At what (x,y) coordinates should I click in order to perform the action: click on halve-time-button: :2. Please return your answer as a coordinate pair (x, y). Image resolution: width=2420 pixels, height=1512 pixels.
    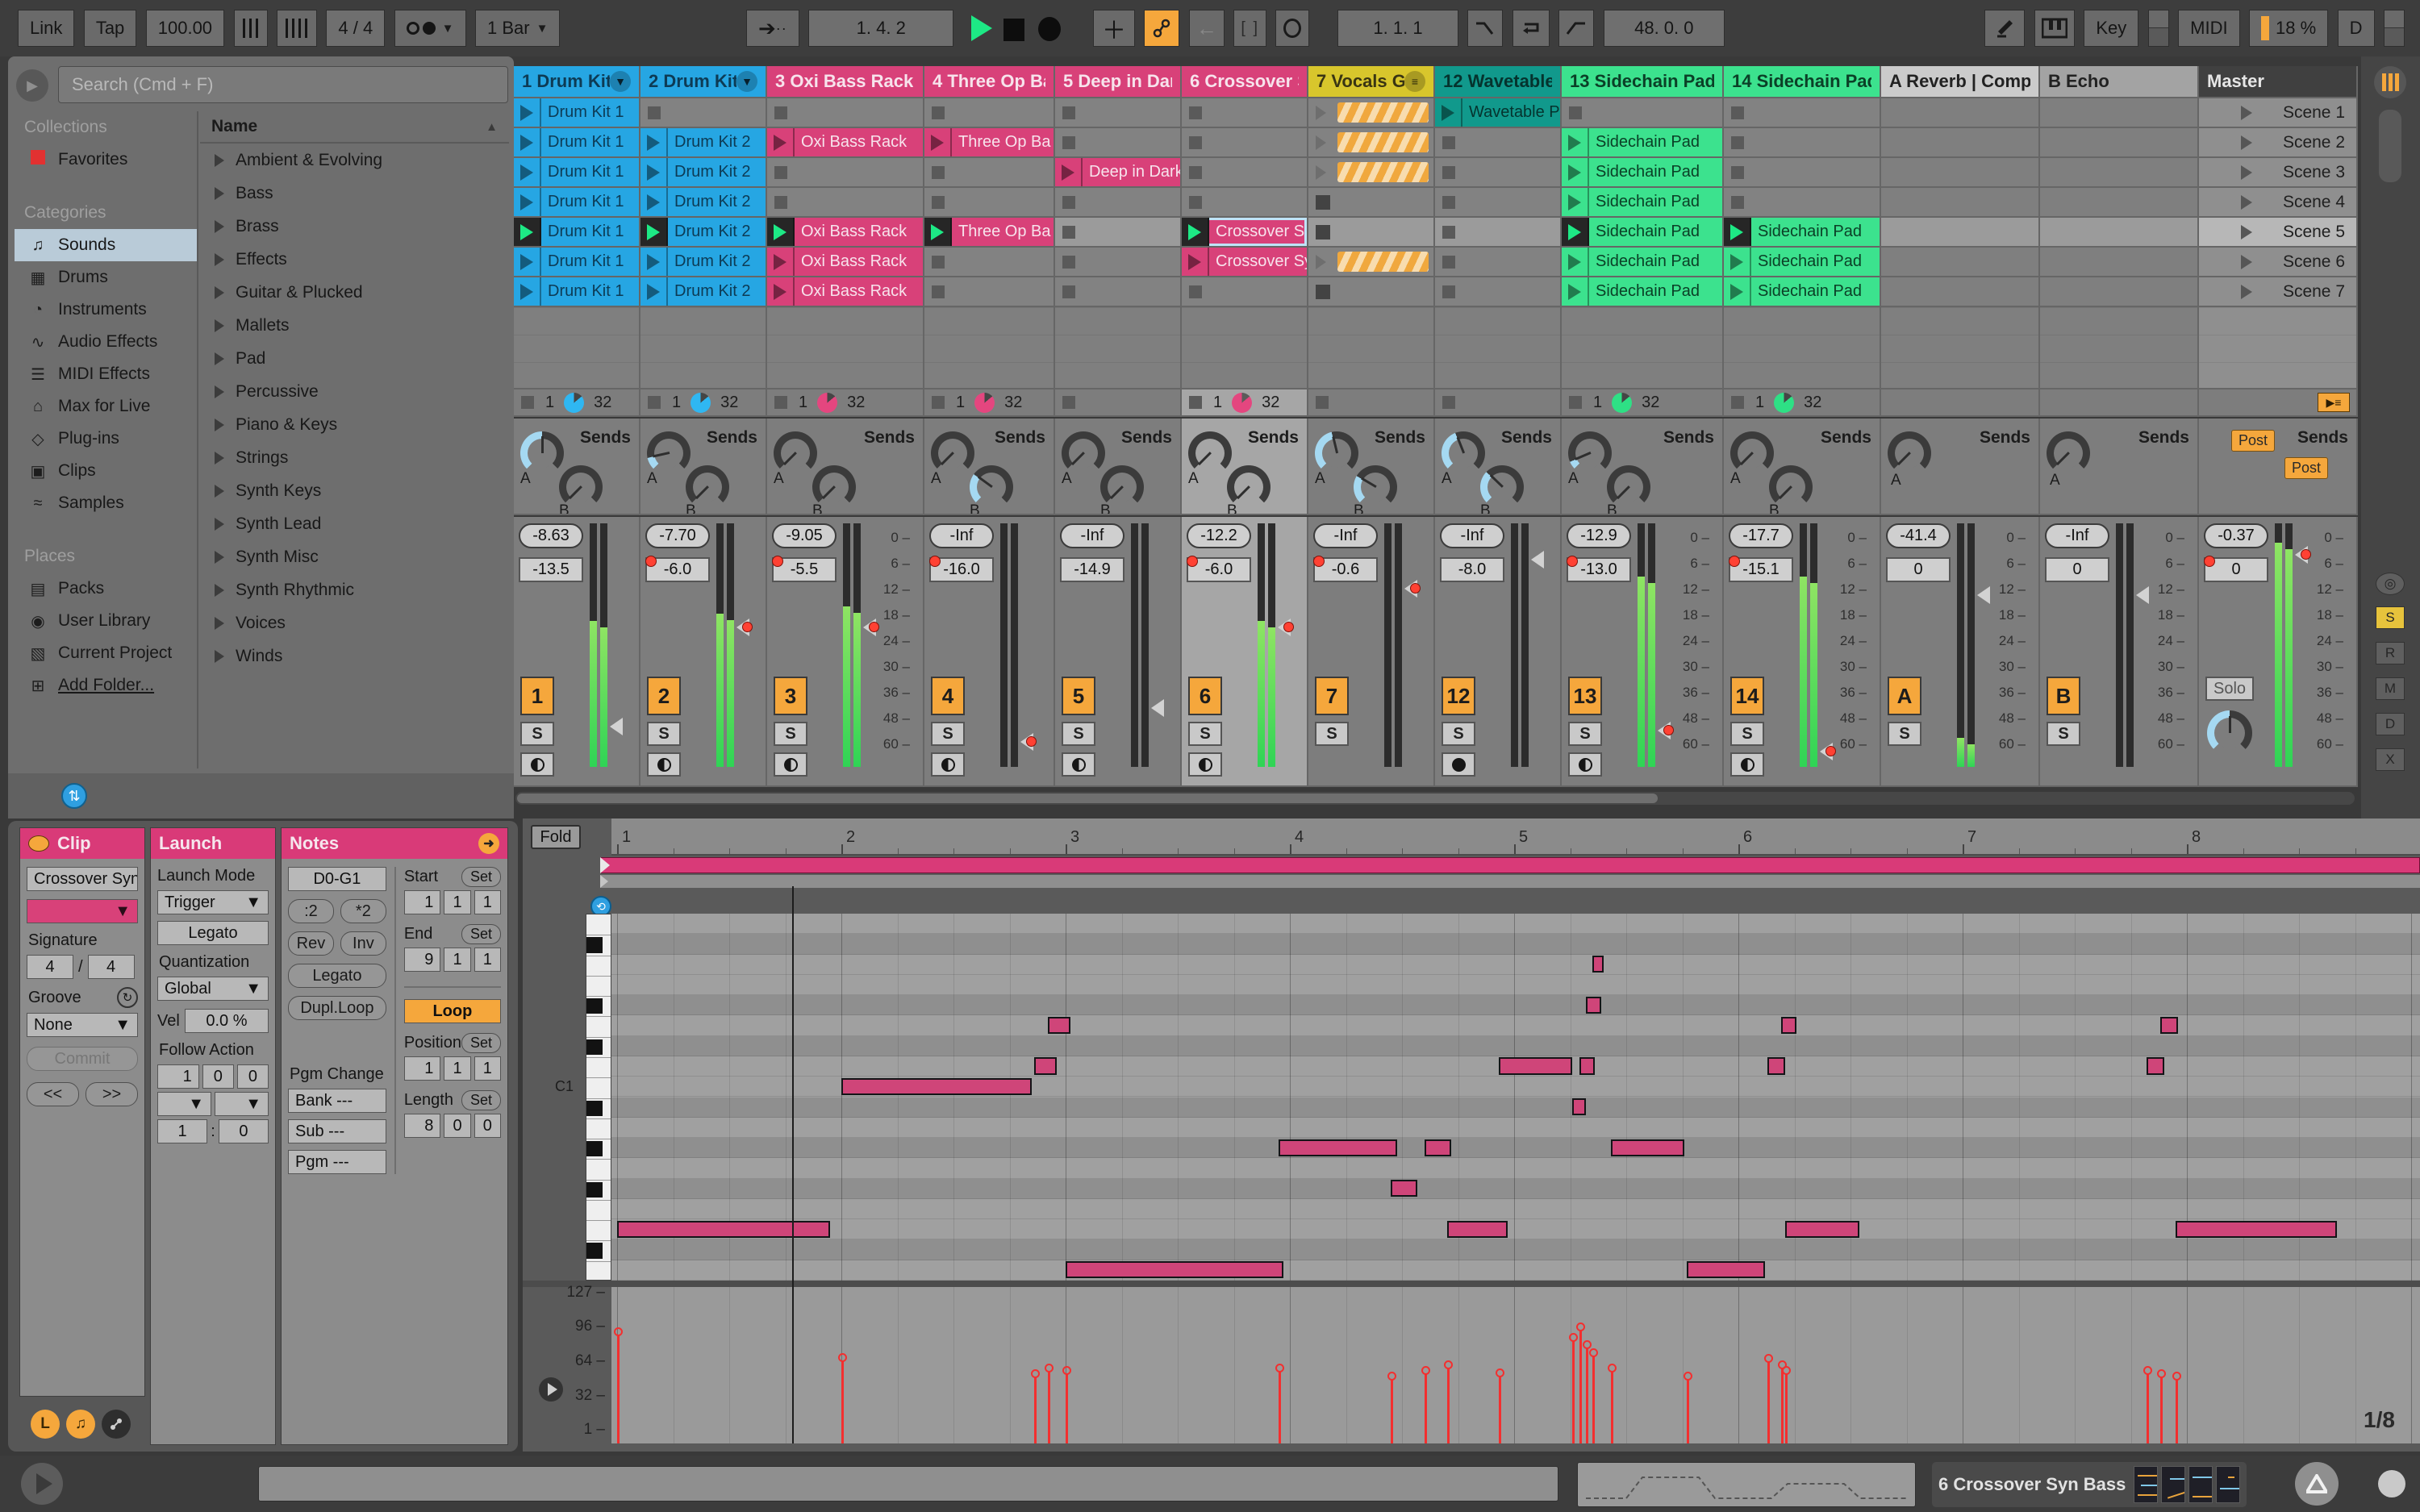
    Looking at the image, I should click on (311, 911).